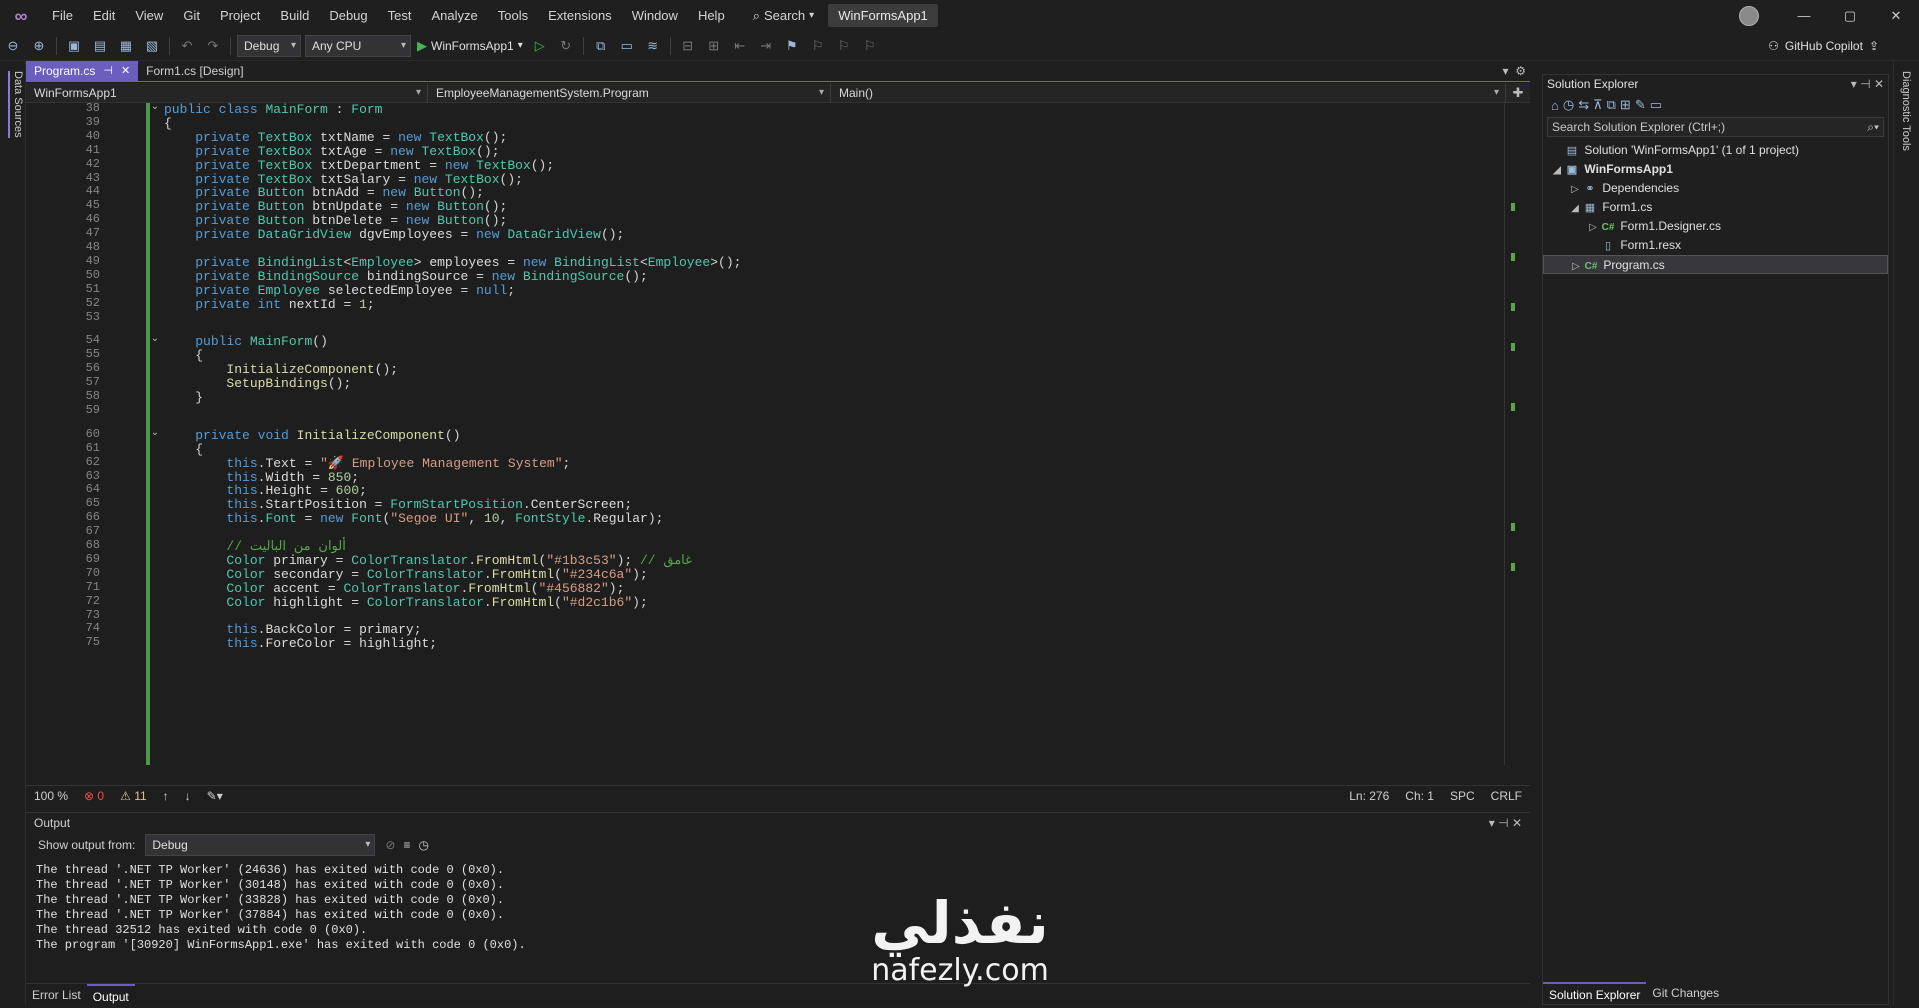  What do you see at coordinates (188, 796) in the screenshot?
I see `next-issue-icon: ↓` at bounding box center [188, 796].